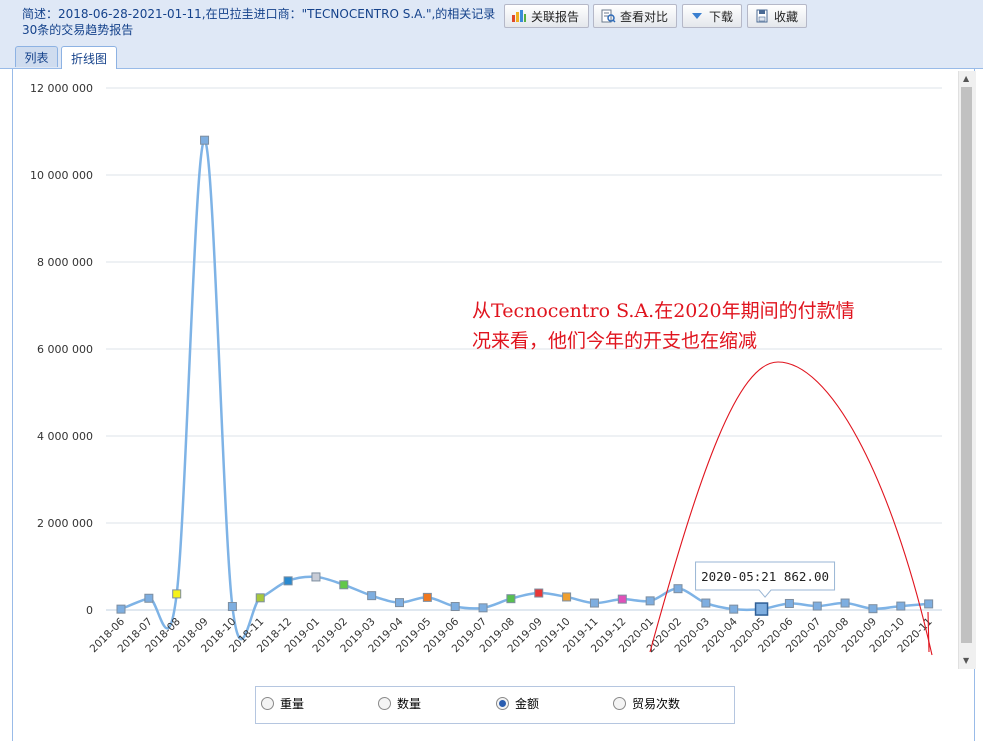 This screenshot has height=741, width=983. What do you see at coordinates (89, 610) in the screenshot?
I see `y-tick-label: 0` at bounding box center [89, 610].